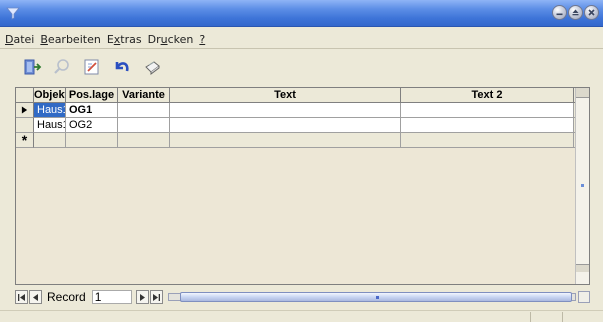  Describe the element at coordinates (50, 140) in the screenshot. I see `cell-objekt` at that location.